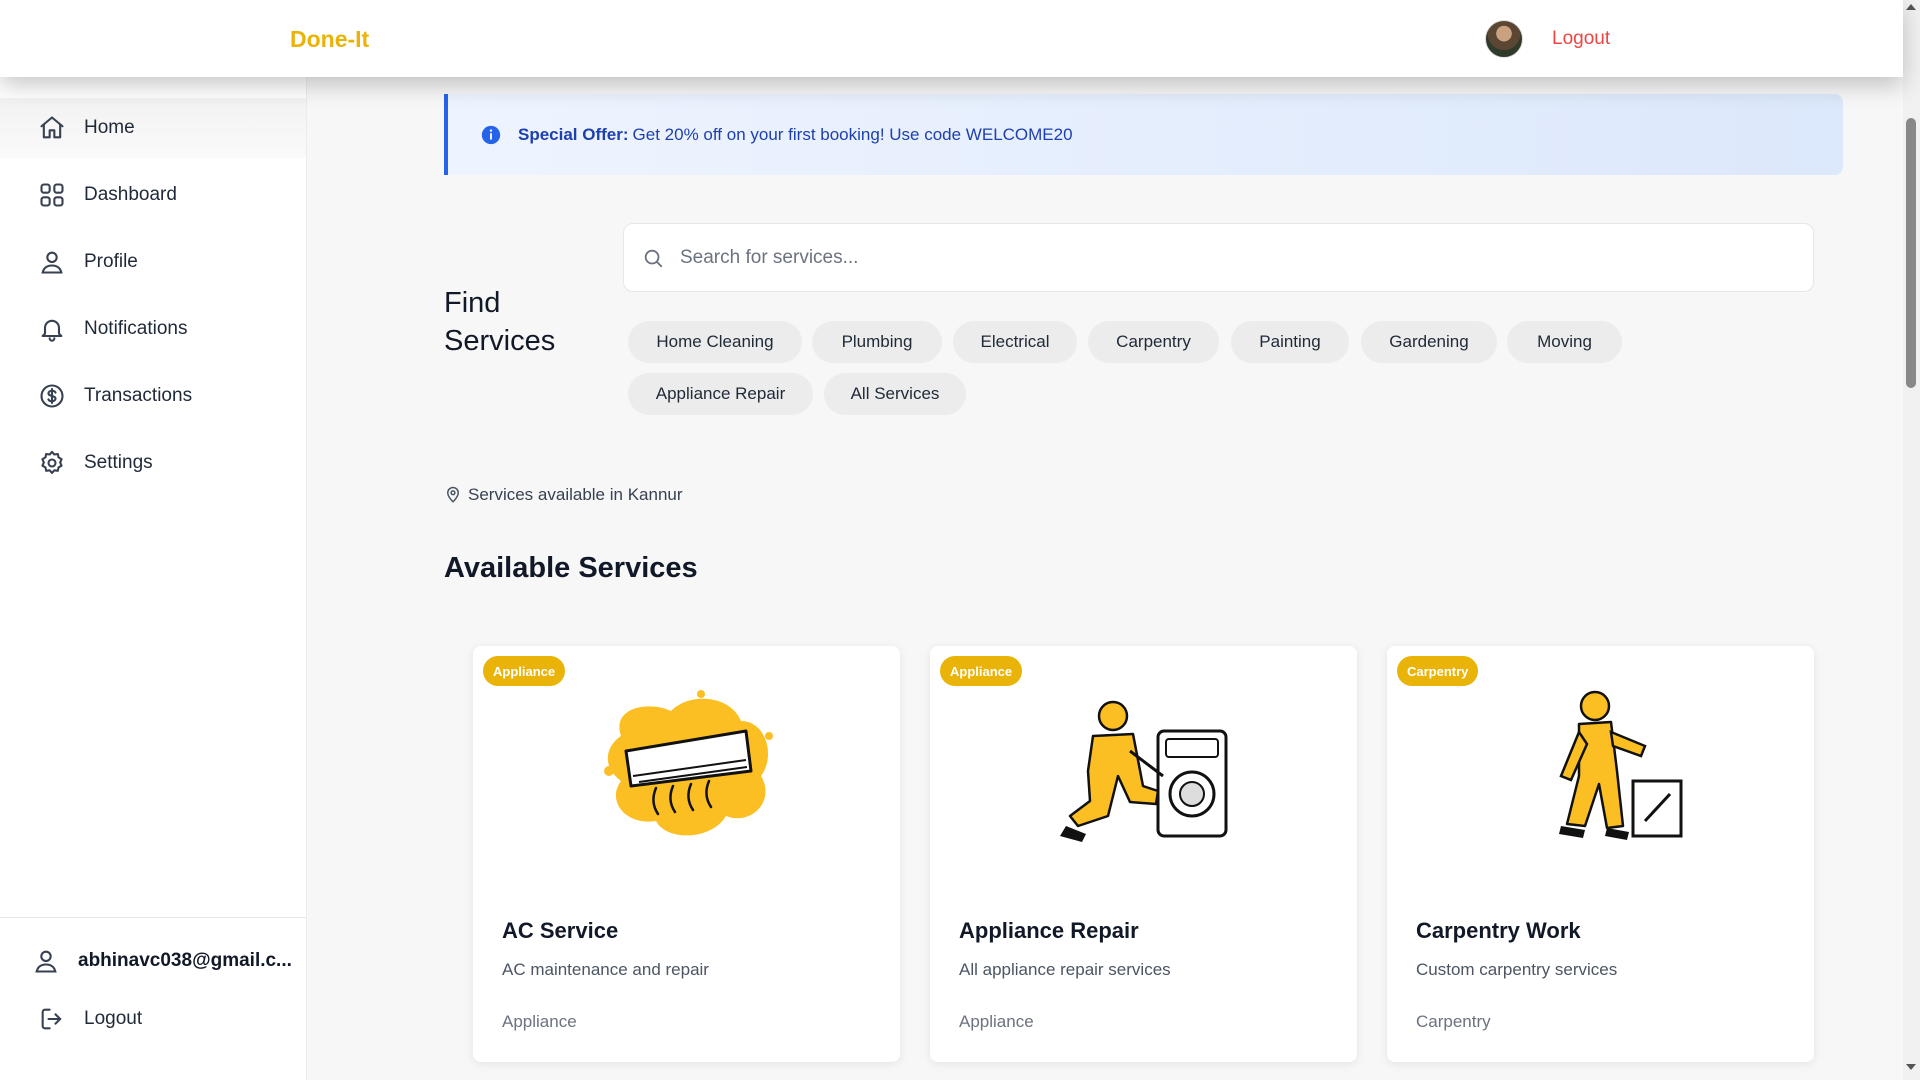 This screenshot has width=1920, height=1080. What do you see at coordinates (52, 462) in the screenshot?
I see `gear-icon` at bounding box center [52, 462].